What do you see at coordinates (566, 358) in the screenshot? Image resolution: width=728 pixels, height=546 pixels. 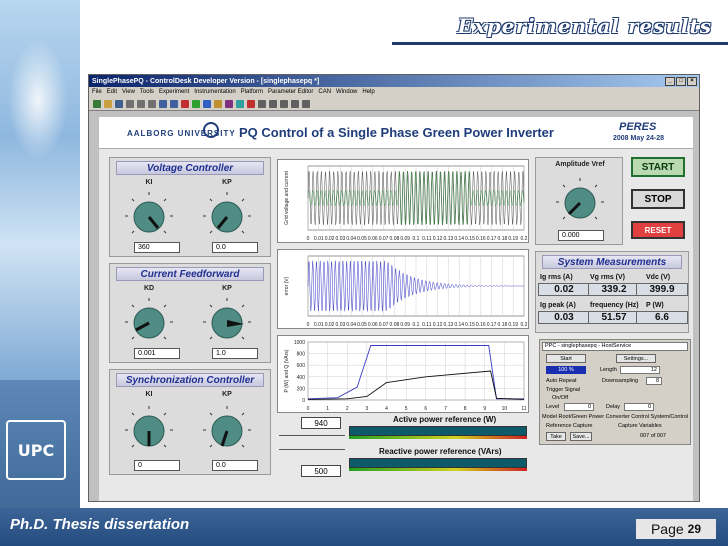 I see `host-start-button: Start` at bounding box center [566, 358].